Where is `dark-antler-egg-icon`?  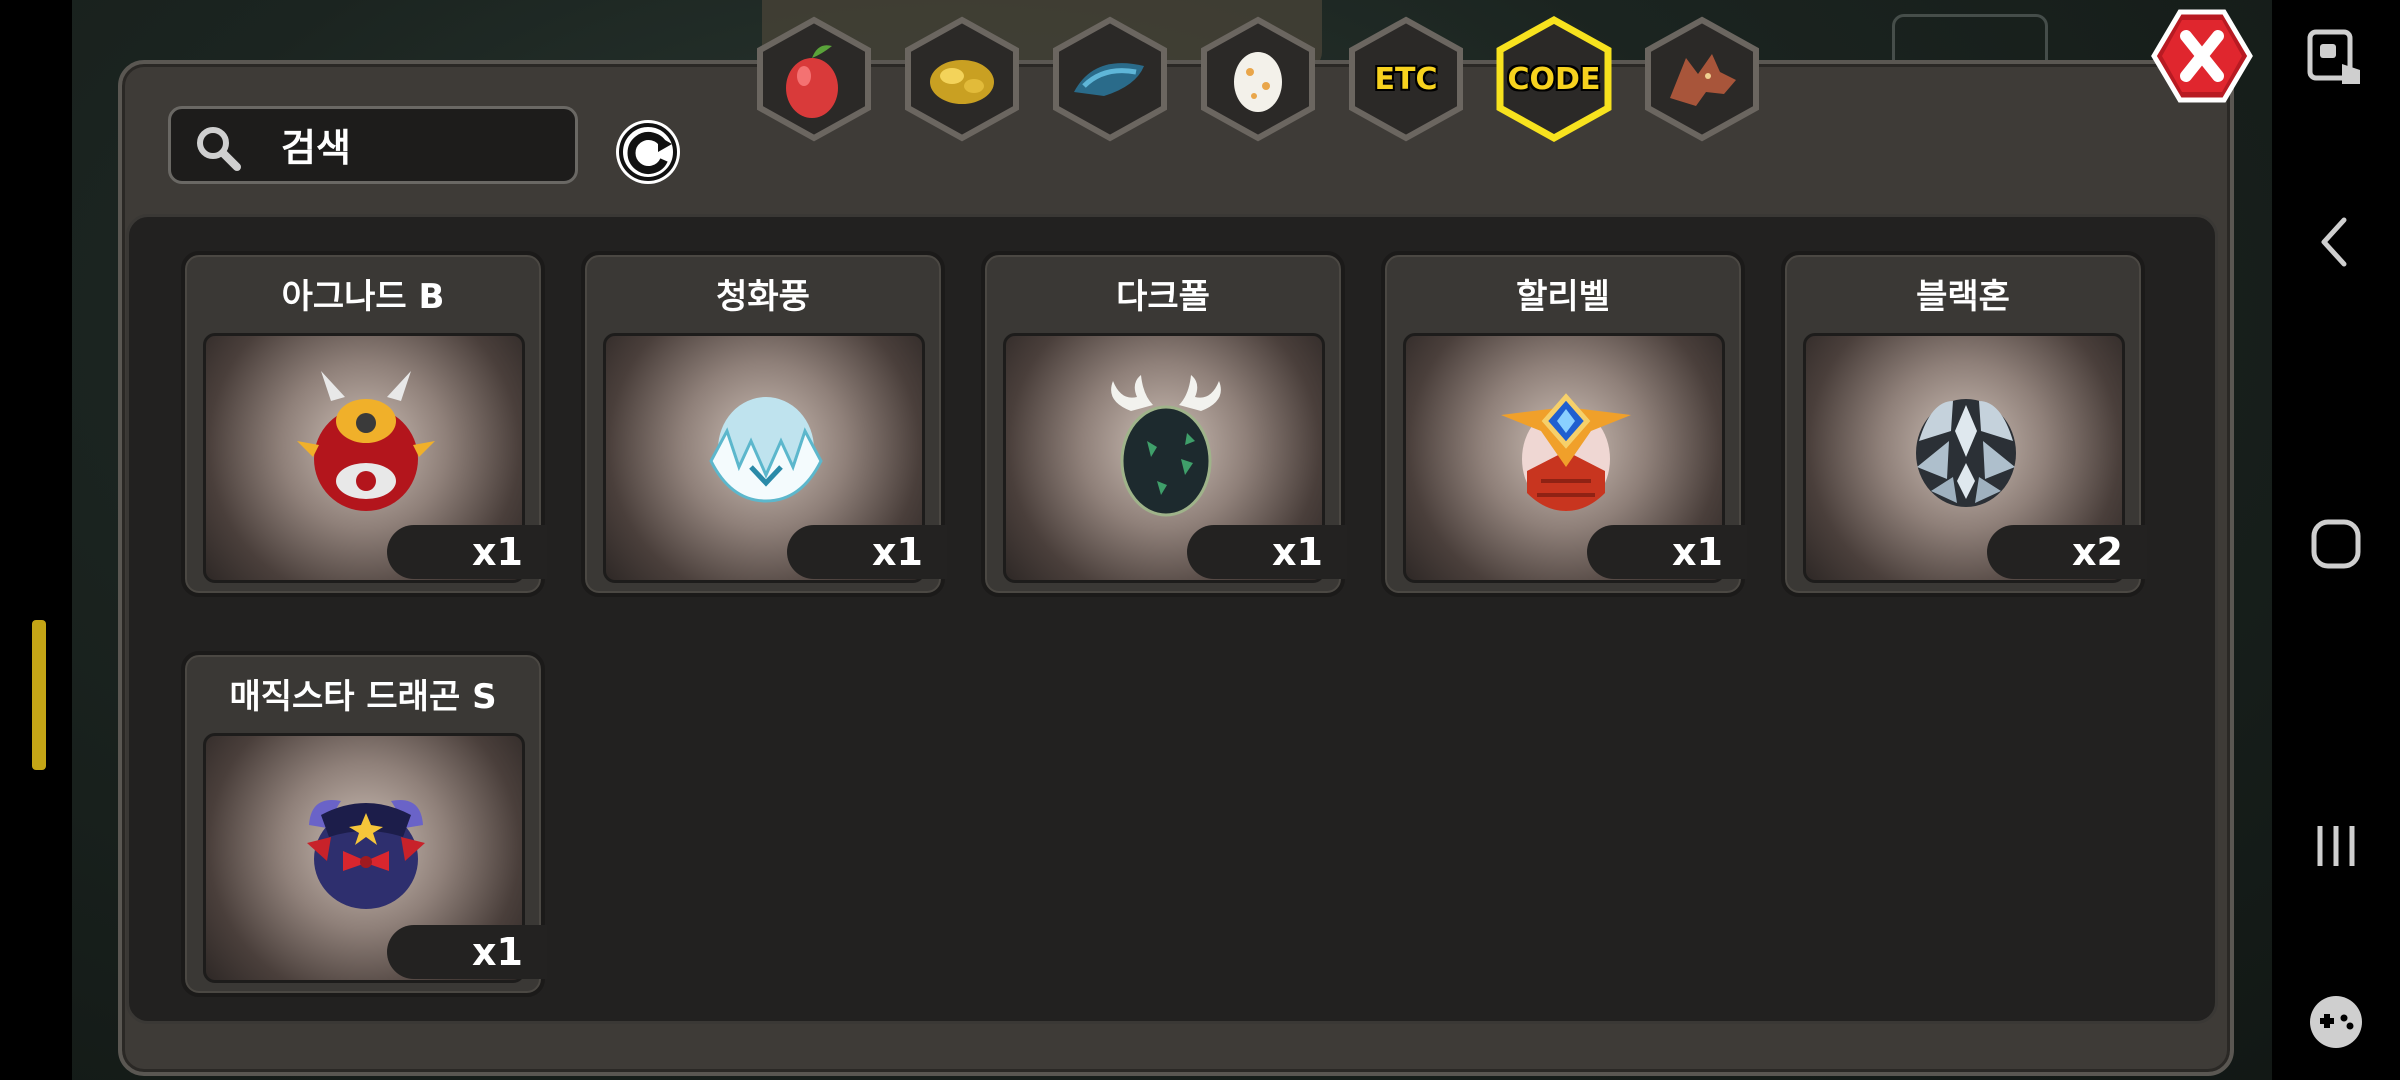
dark-antler-egg-icon is located at coordinates (1166, 446).